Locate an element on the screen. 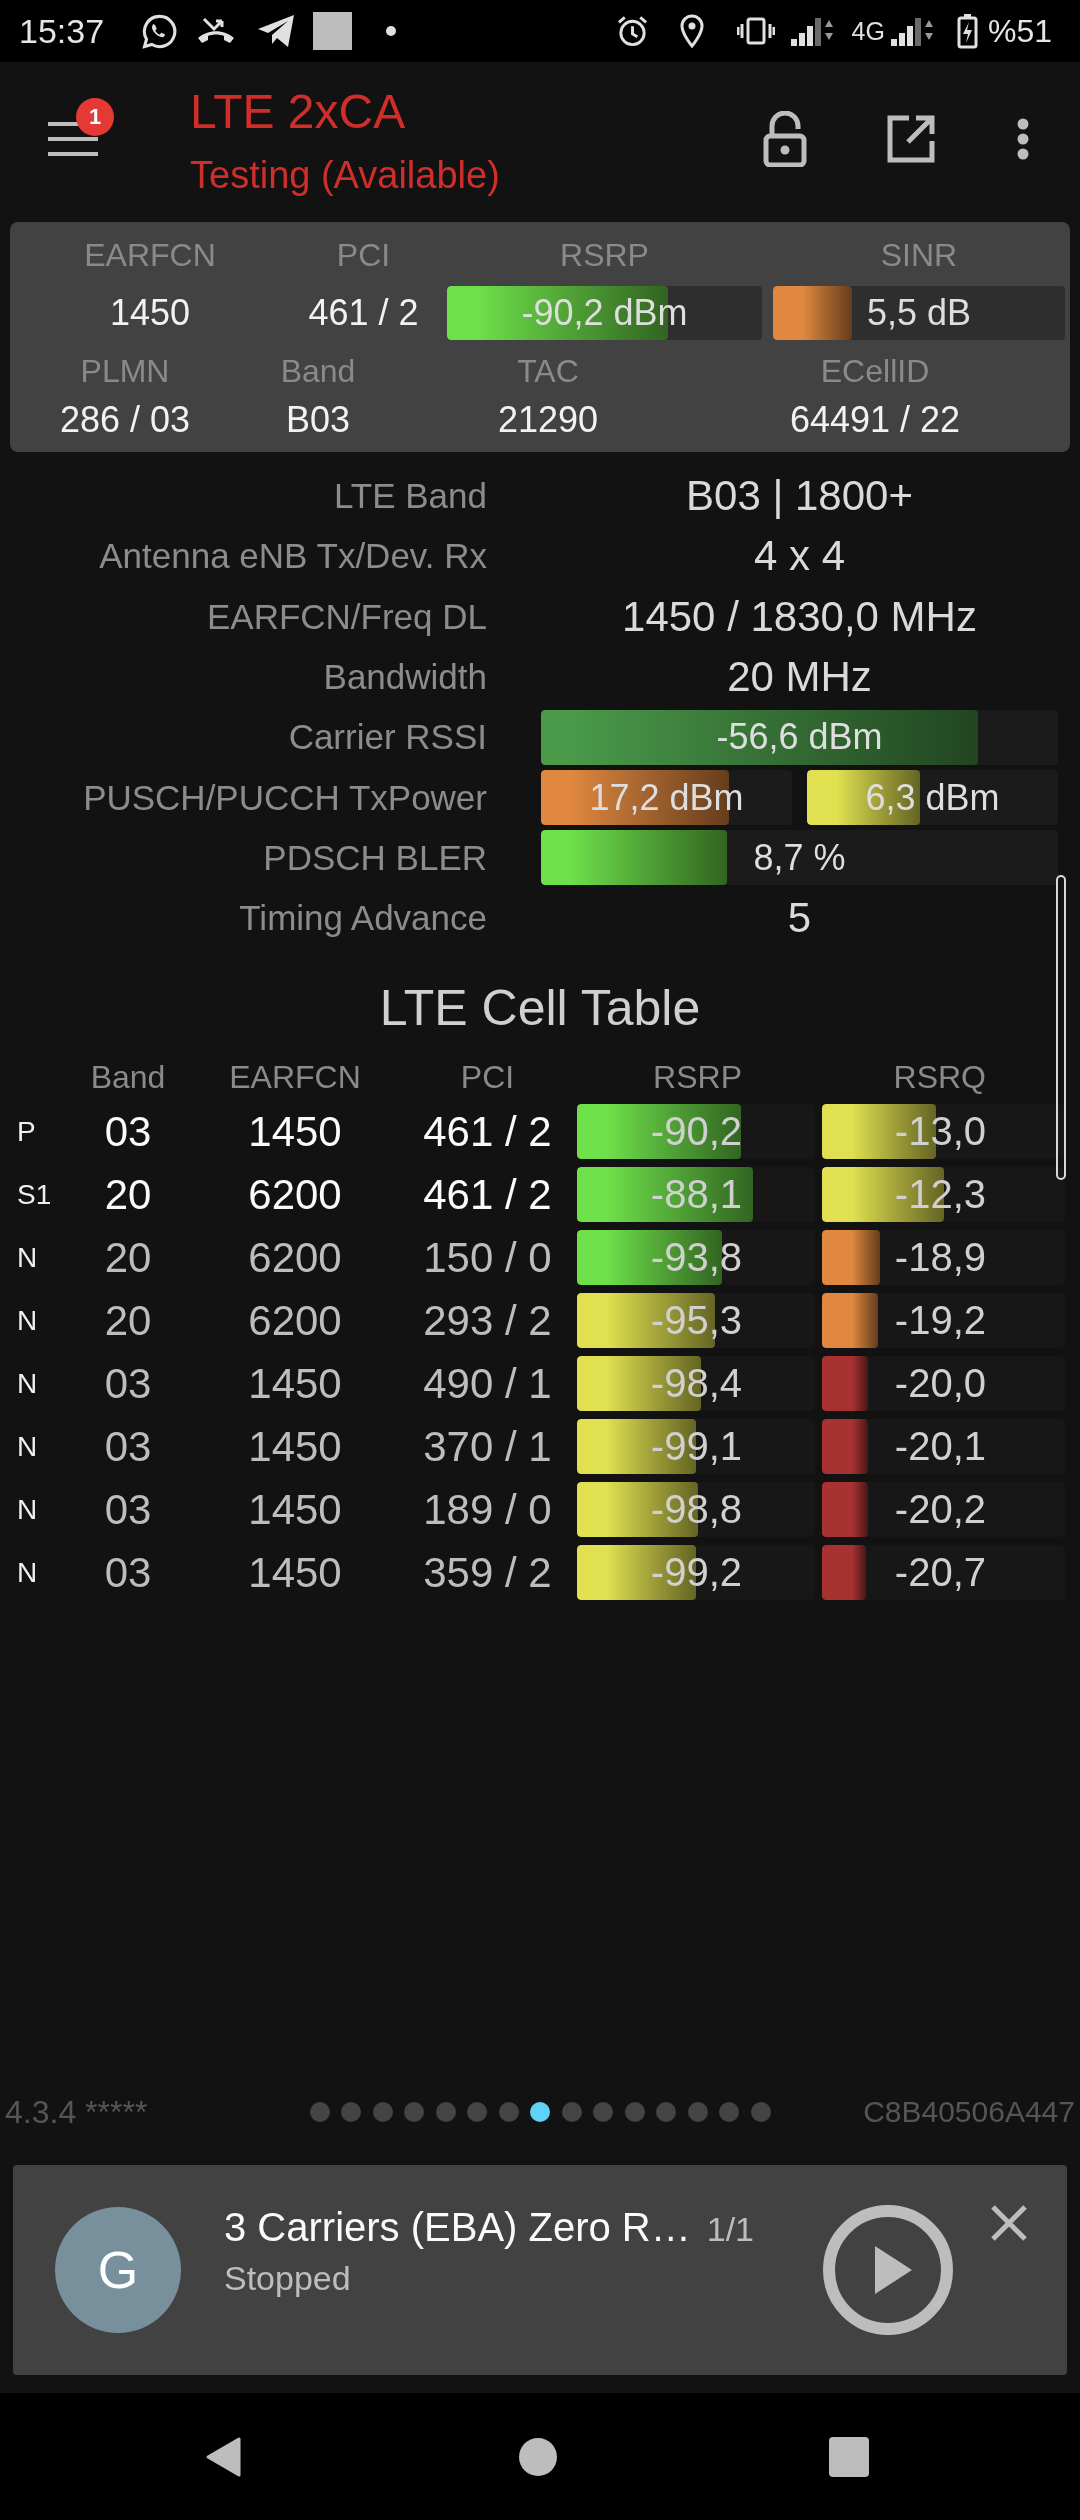 Image resolution: width=1080 pixels, height=2520 pixels. unlocked-padlock-icon is located at coordinates (785, 138).